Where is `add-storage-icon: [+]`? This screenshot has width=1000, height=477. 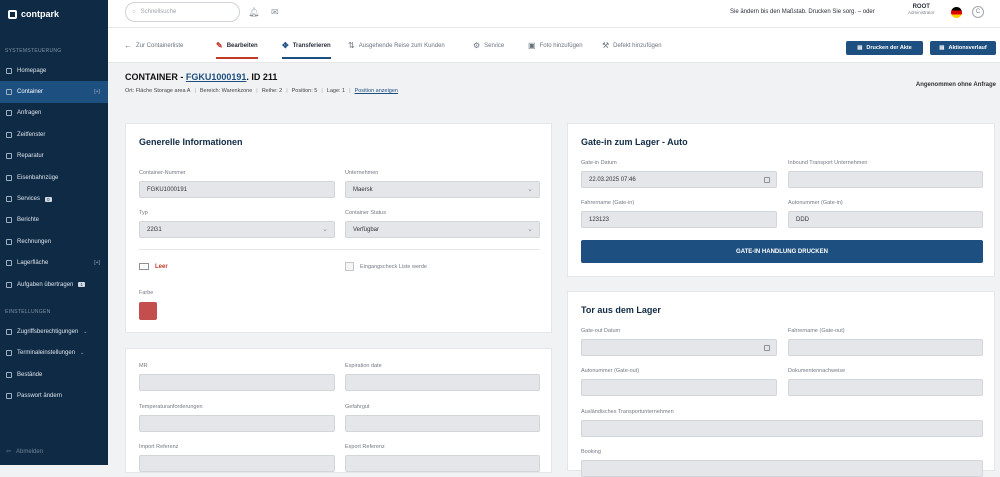
add-storage-icon: [+] is located at coordinates (97, 263).